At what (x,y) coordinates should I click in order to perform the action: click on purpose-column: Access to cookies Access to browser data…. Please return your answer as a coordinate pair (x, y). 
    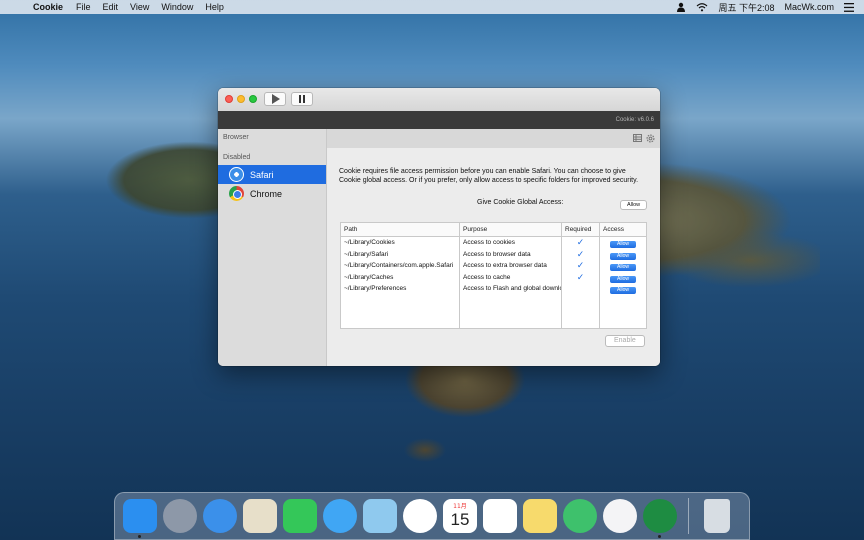
    Looking at the image, I should click on (511, 282).